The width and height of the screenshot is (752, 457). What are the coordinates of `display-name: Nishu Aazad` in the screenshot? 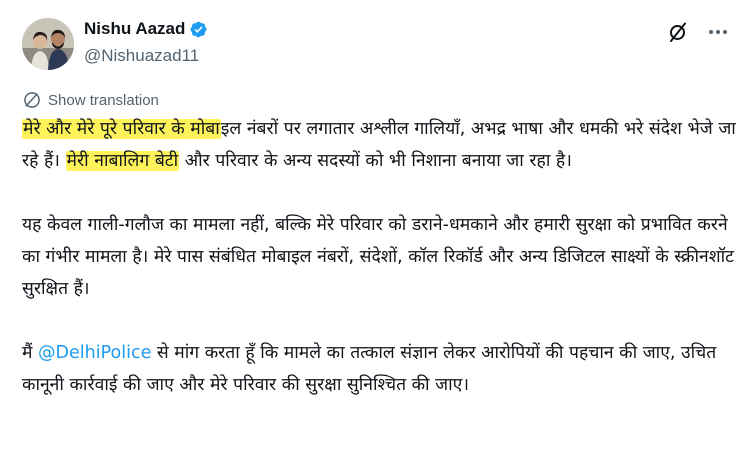 It's located at (134, 29).